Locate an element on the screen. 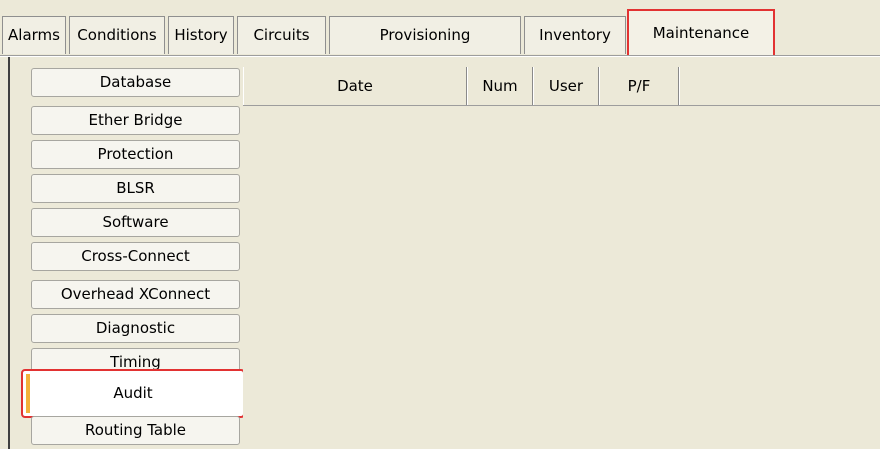 The height and width of the screenshot is (449, 880). table-header: Date Num User P/F is located at coordinates (561, 86).